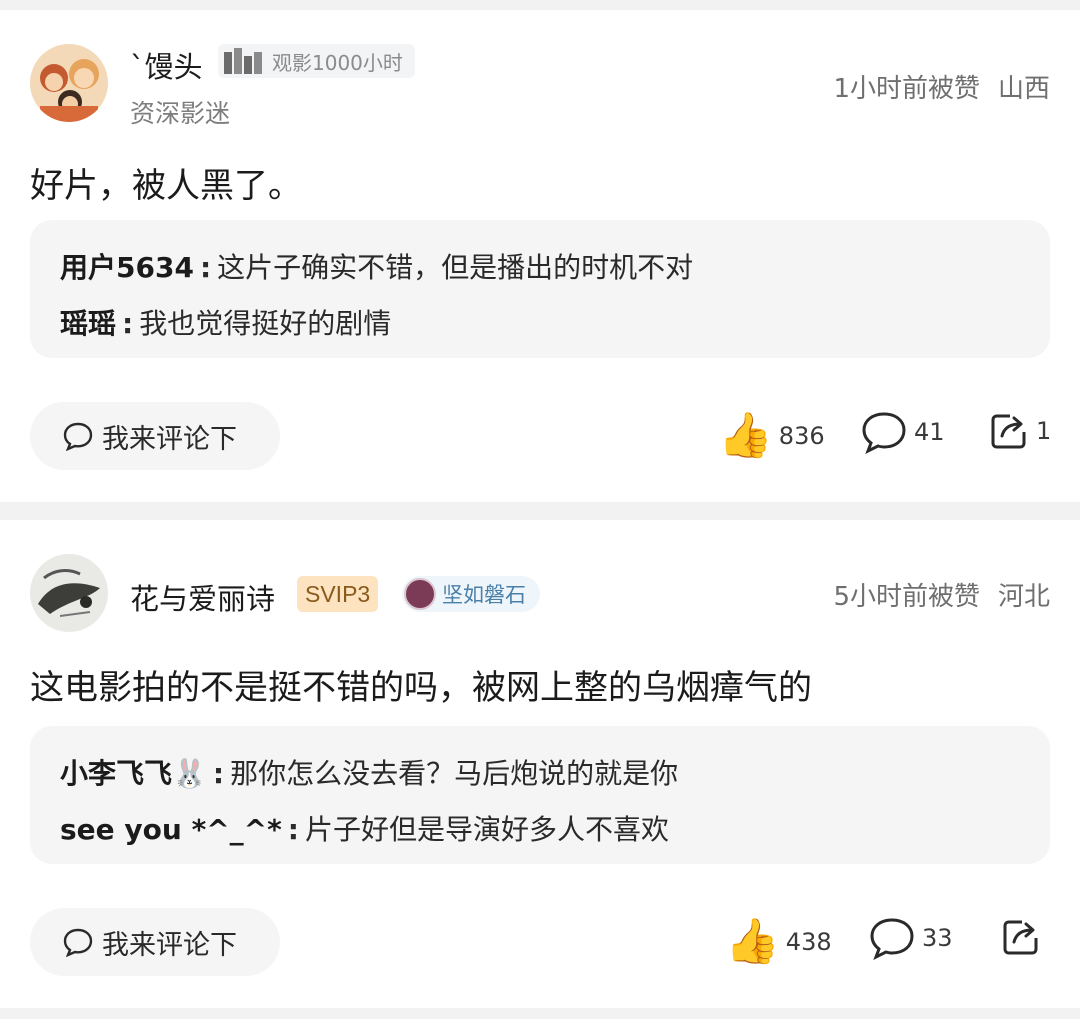  I want to click on reply-count: 33, so click(937, 938).